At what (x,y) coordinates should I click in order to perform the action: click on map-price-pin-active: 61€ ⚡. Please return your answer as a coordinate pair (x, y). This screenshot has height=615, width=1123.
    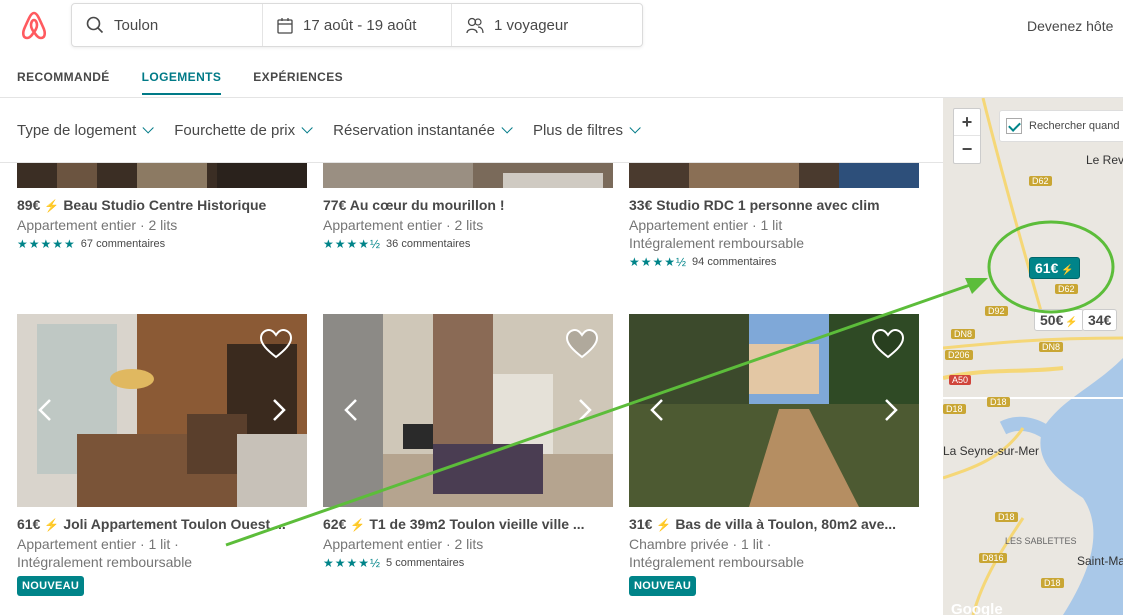
    Looking at the image, I should click on (1054, 268).